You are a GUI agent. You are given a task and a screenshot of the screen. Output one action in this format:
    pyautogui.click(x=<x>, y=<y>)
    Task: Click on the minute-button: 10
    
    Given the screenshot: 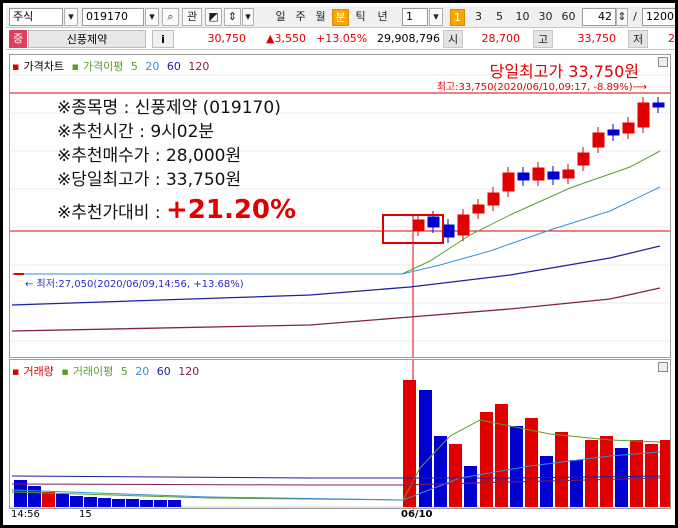 What is the action you would take?
    pyautogui.click(x=522, y=17)
    